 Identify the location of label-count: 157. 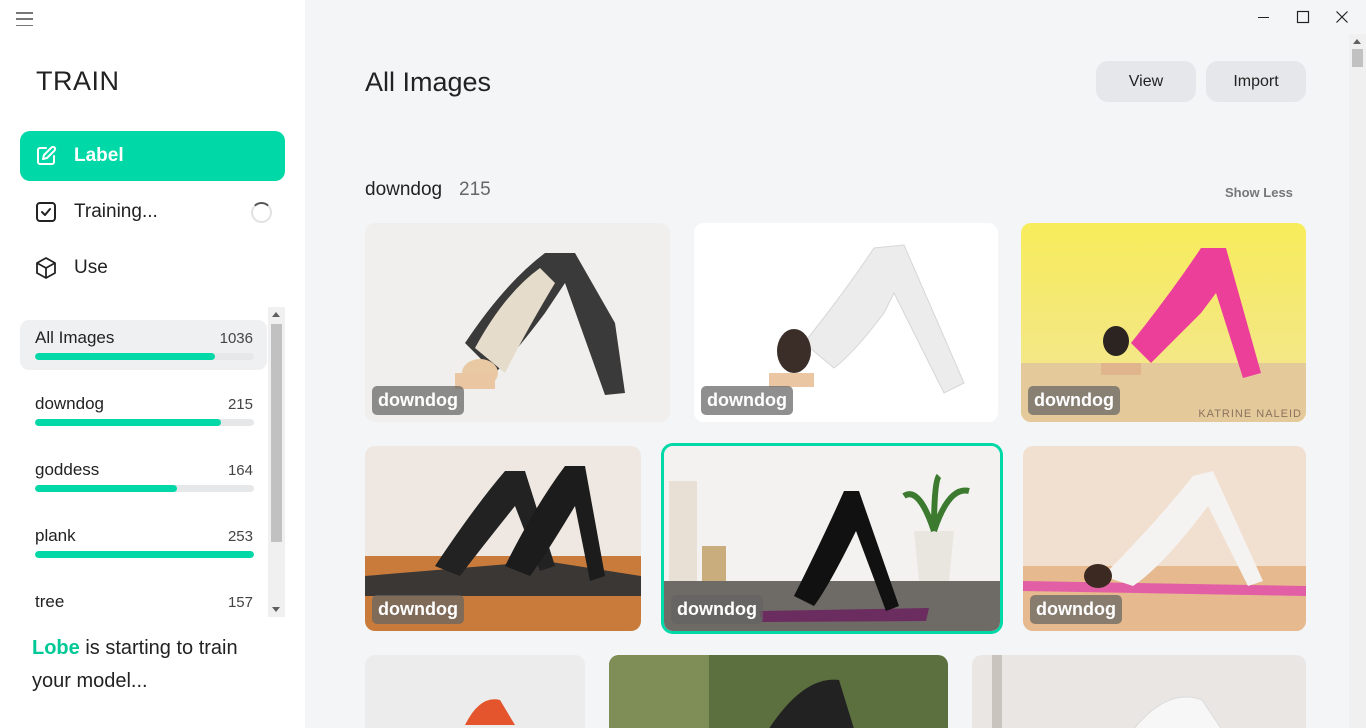
(240, 602).